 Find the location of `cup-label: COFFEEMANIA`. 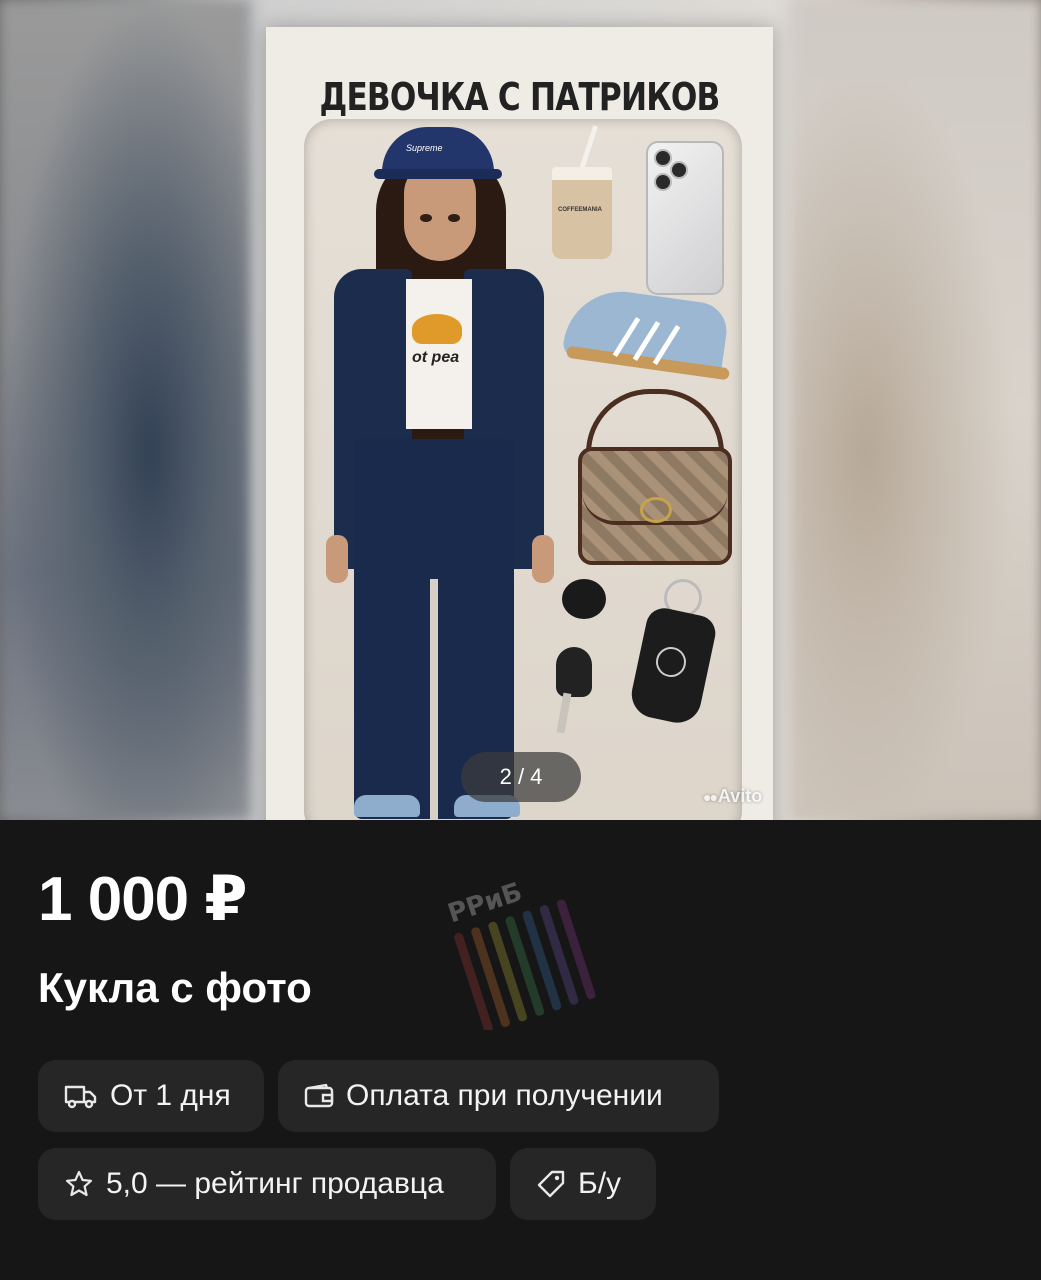

cup-label: COFFEEMANIA is located at coordinates (580, 210).